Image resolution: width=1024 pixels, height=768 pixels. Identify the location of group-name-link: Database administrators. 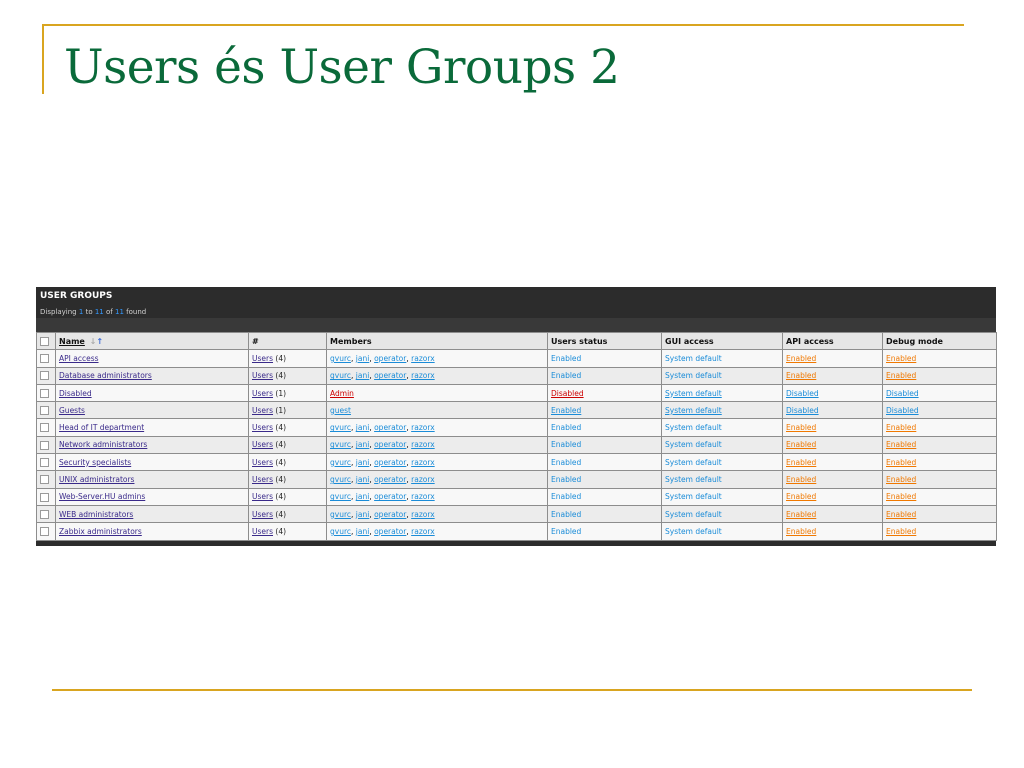
(105, 375).